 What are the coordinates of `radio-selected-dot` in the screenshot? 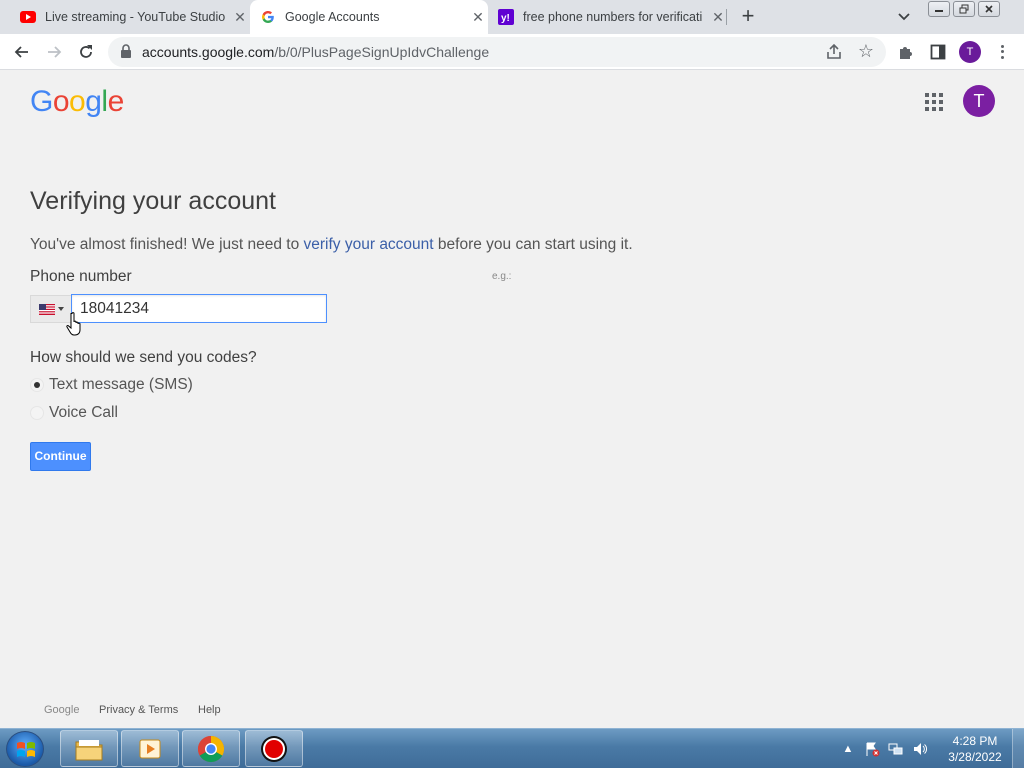 It's located at (37, 385).